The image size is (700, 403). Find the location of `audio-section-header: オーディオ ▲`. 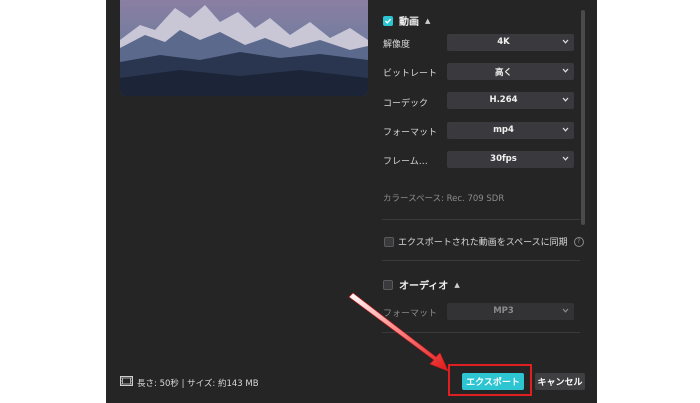

audio-section-header: オーディオ ▲ is located at coordinates (421, 284).